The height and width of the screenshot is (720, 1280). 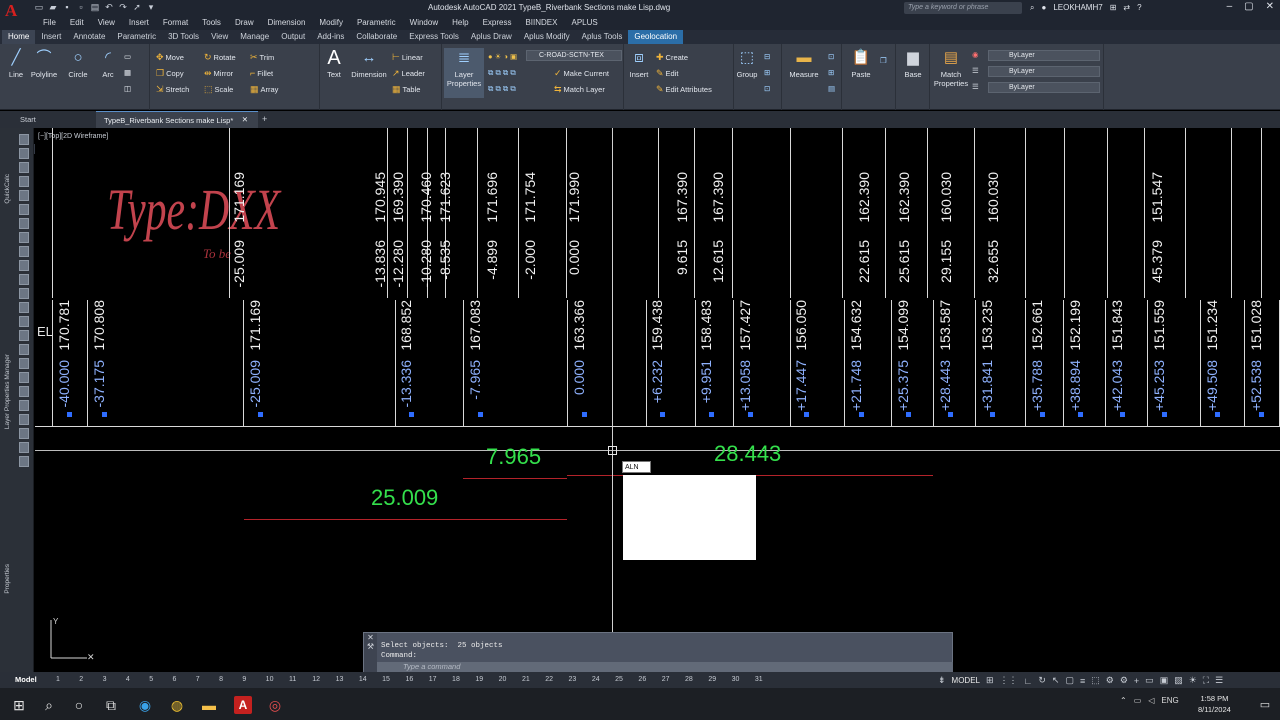 What do you see at coordinates (1069, 680) in the screenshot?
I see `object-snap-icon: ▢` at bounding box center [1069, 680].